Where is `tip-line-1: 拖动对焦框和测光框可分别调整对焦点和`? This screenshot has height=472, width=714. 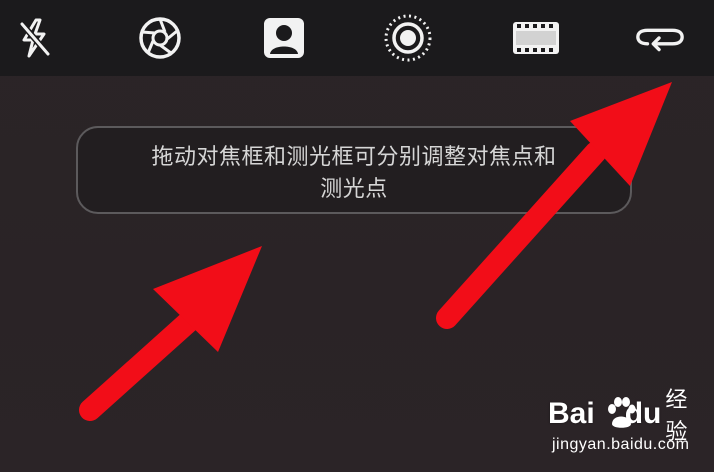
tip-line-1: 拖动对焦框和测光框可分别调整对焦点和 is located at coordinates (354, 157).